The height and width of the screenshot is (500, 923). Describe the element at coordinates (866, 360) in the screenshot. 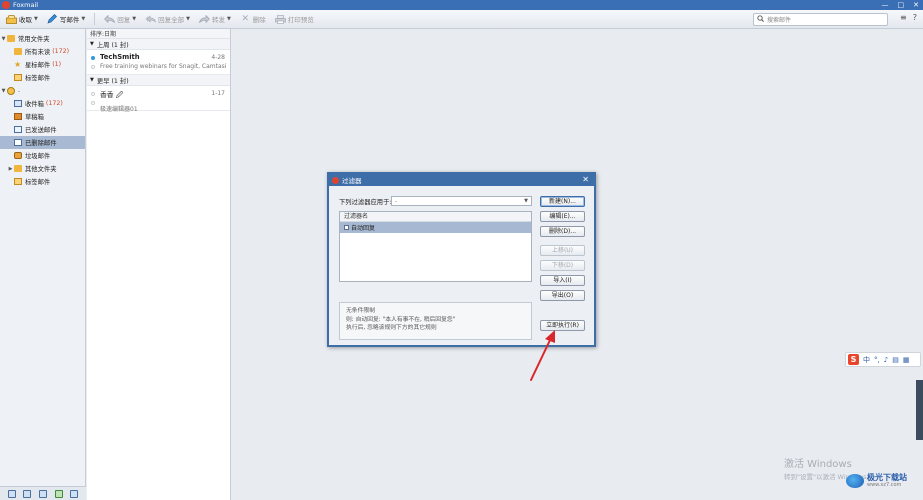

I see `ime-chinese-mode: 中` at that location.